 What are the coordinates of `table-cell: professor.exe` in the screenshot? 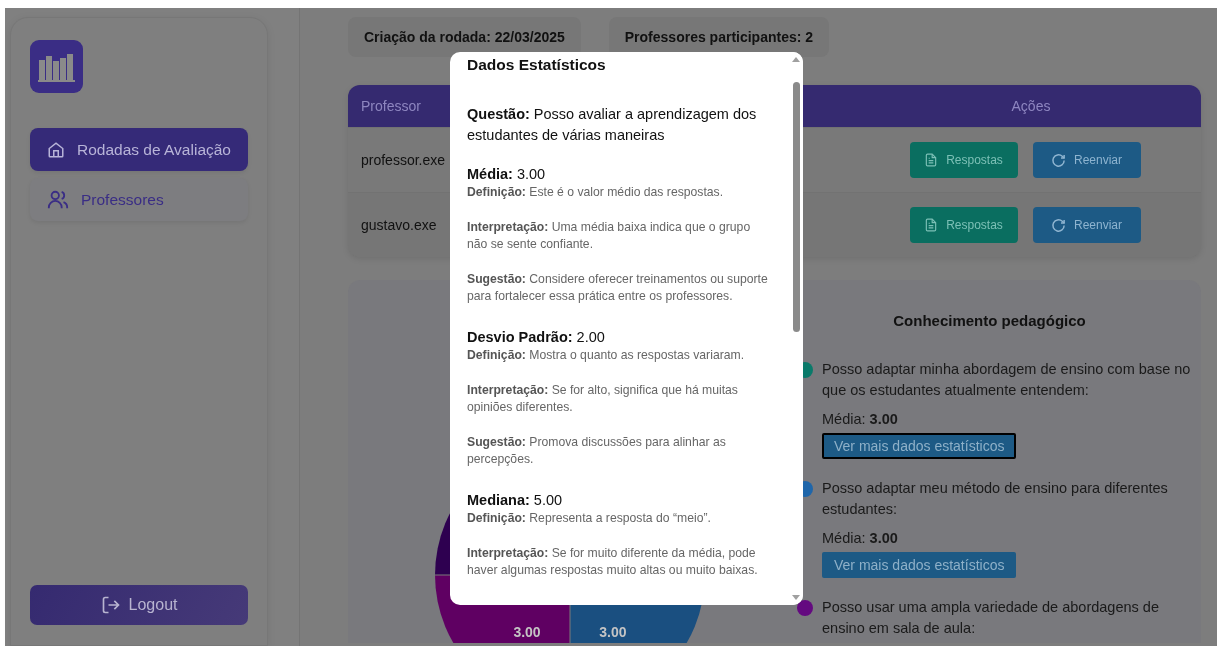 It's located at (403, 160).